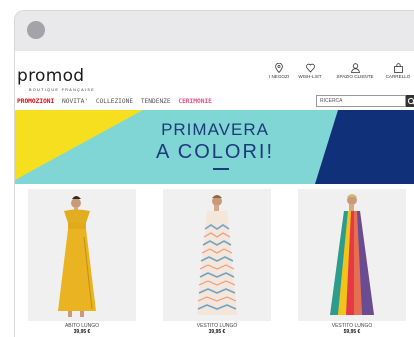 The image size is (414, 337). I want to click on product-card: ABITO LUNGO 39,95 €, so click(82, 263).